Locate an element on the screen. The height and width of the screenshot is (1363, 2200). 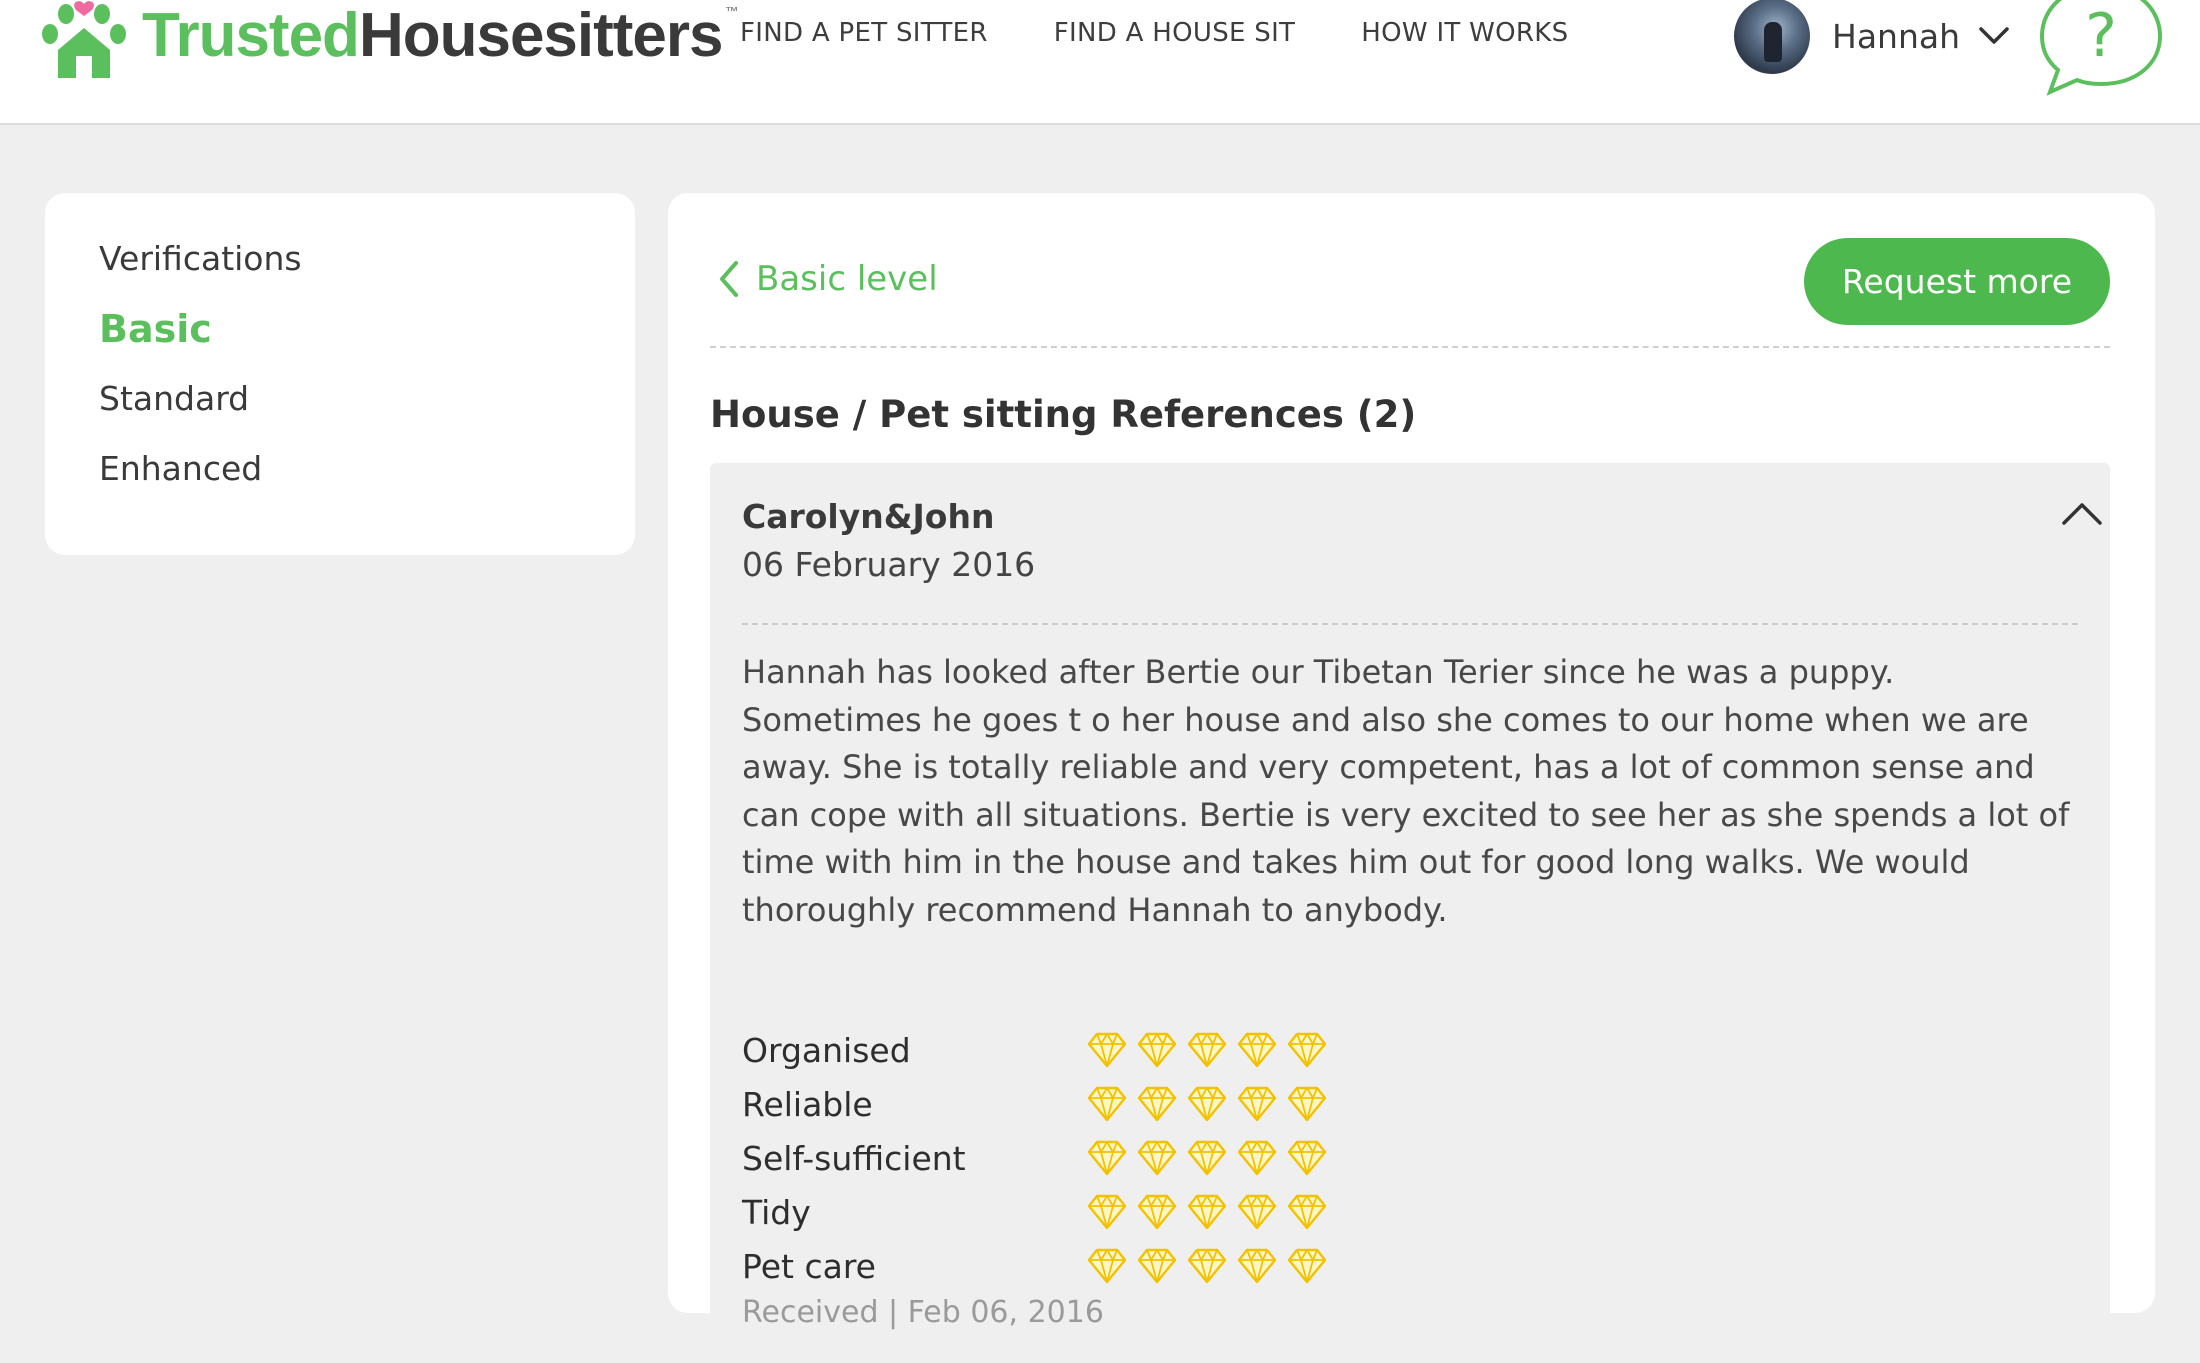
section-title: House / Pet sitting References (2) is located at coordinates (1063, 414).